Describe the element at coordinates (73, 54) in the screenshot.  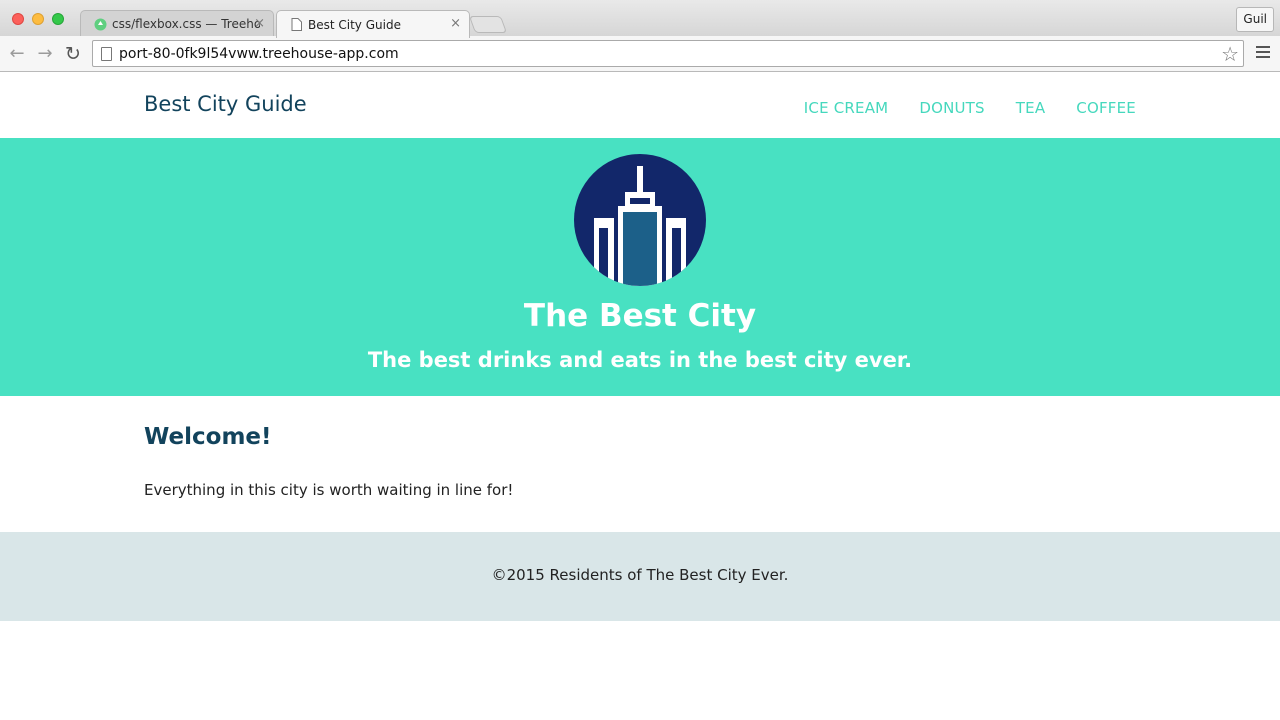
I see `reload-icon: ↻` at that location.